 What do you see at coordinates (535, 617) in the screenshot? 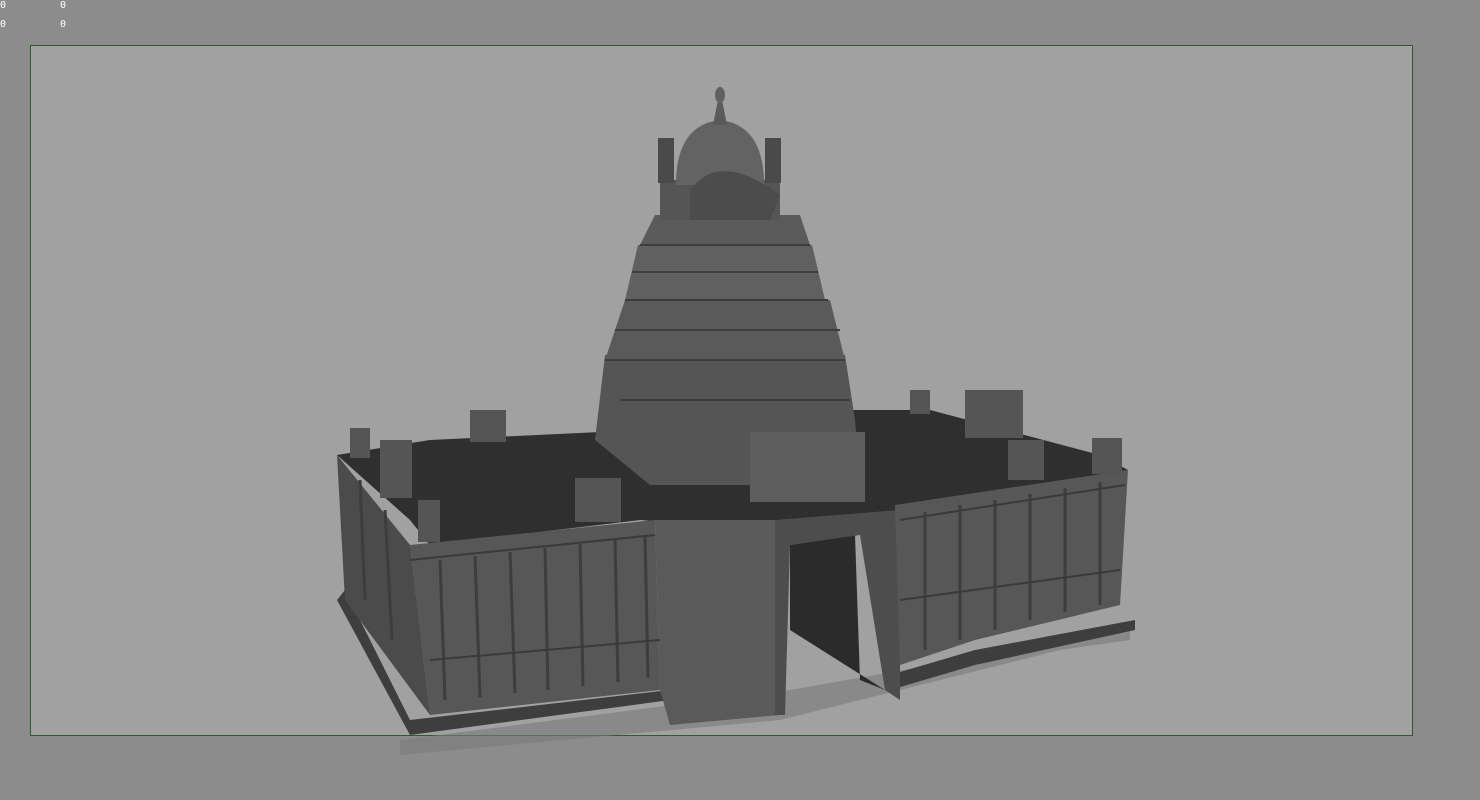
I see `model-wall-front-left` at bounding box center [535, 617].